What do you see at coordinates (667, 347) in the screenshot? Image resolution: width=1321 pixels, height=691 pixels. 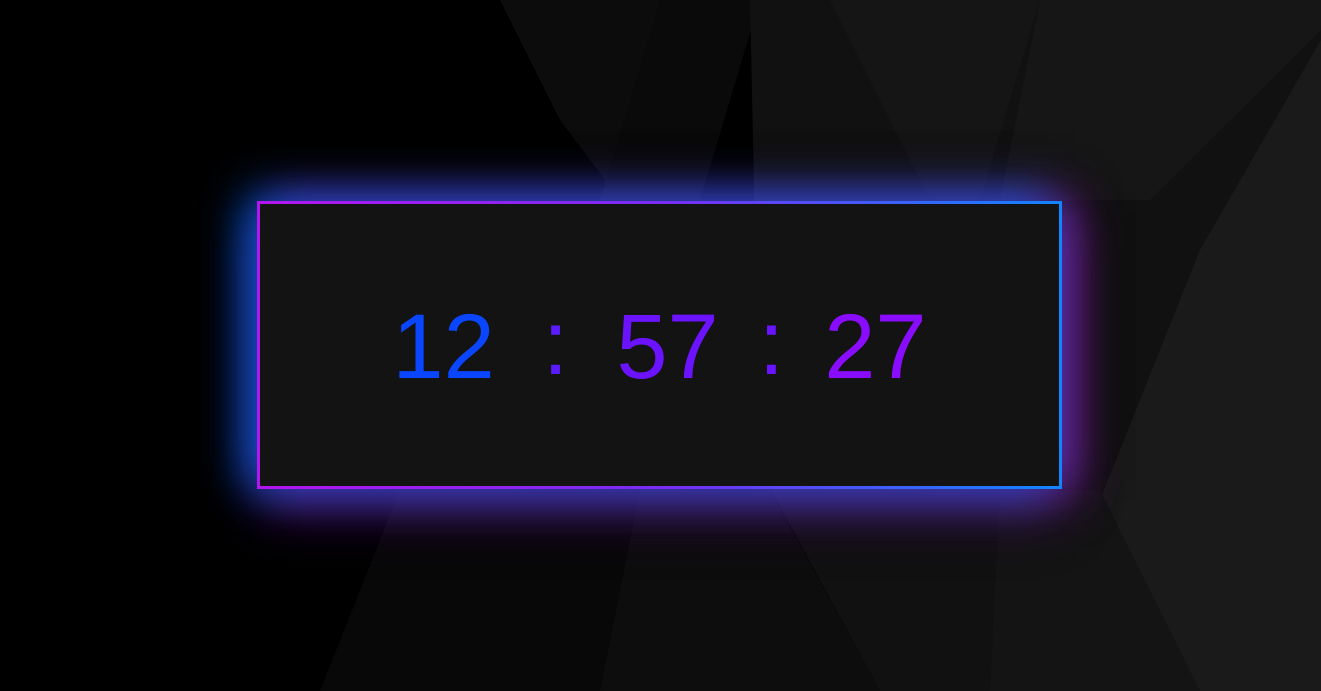 I see `clock-minutes: 57` at bounding box center [667, 347].